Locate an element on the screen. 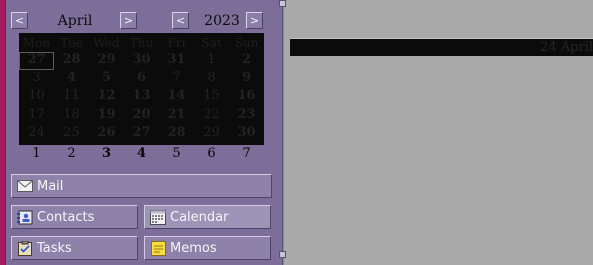 This screenshot has width=593, height=265. calendar-label: Calendar is located at coordinates (199, 217).